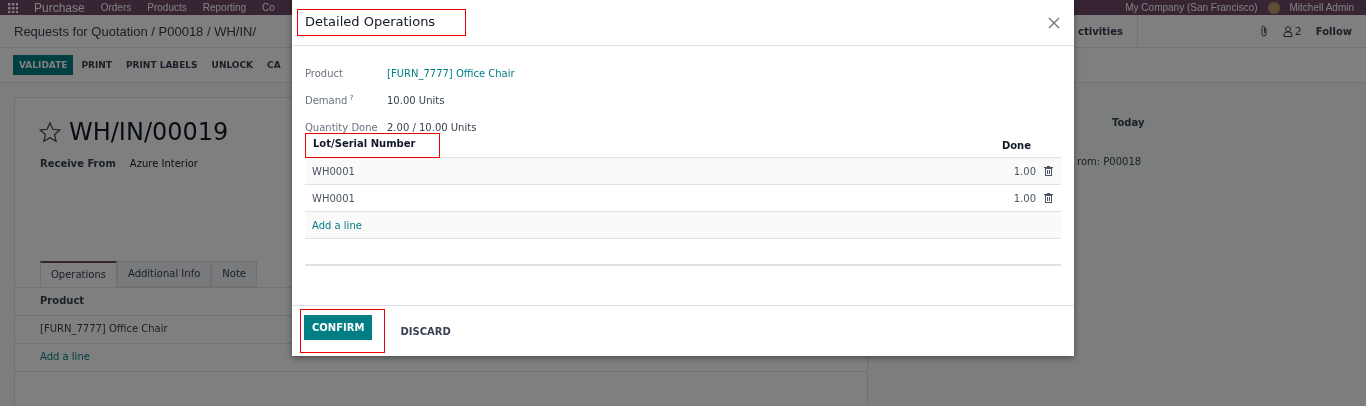  Describe the element at coordinates (1108, 31) in the screenshot. I see `activities-button: ctivities` at that location.